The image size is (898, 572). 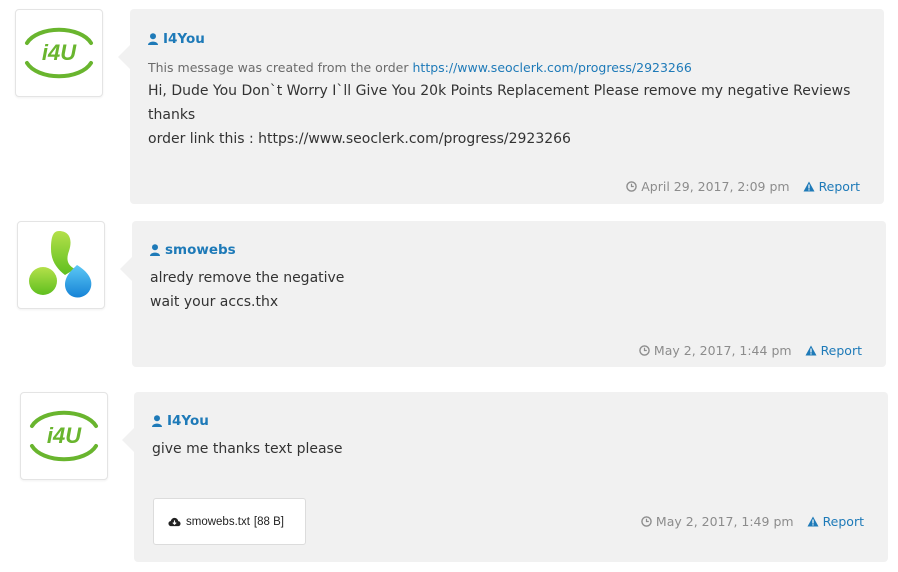 I want to click on attachment-download: smowebs.txt [88 B], so click(x=229, y=521).